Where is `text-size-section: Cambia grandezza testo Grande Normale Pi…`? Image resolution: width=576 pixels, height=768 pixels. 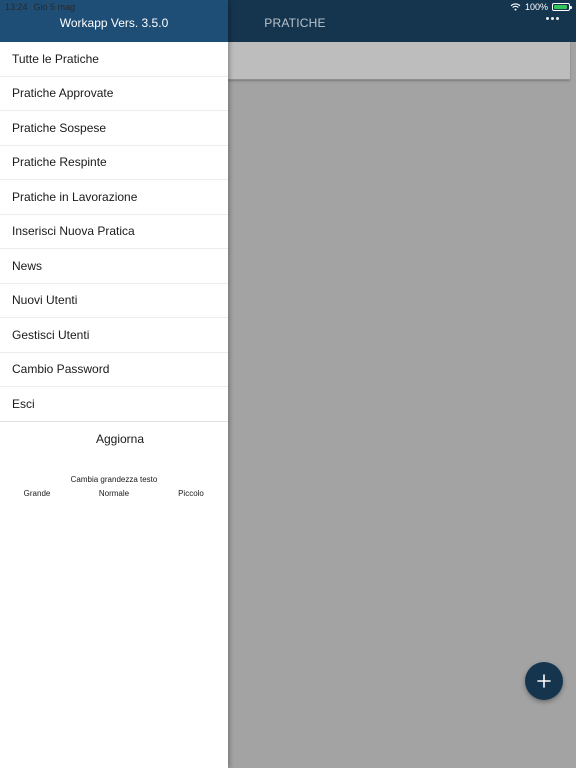
text-size-section: Cambia grandezza testo Grande Normale Pi… is located at coordinates (114, 486).